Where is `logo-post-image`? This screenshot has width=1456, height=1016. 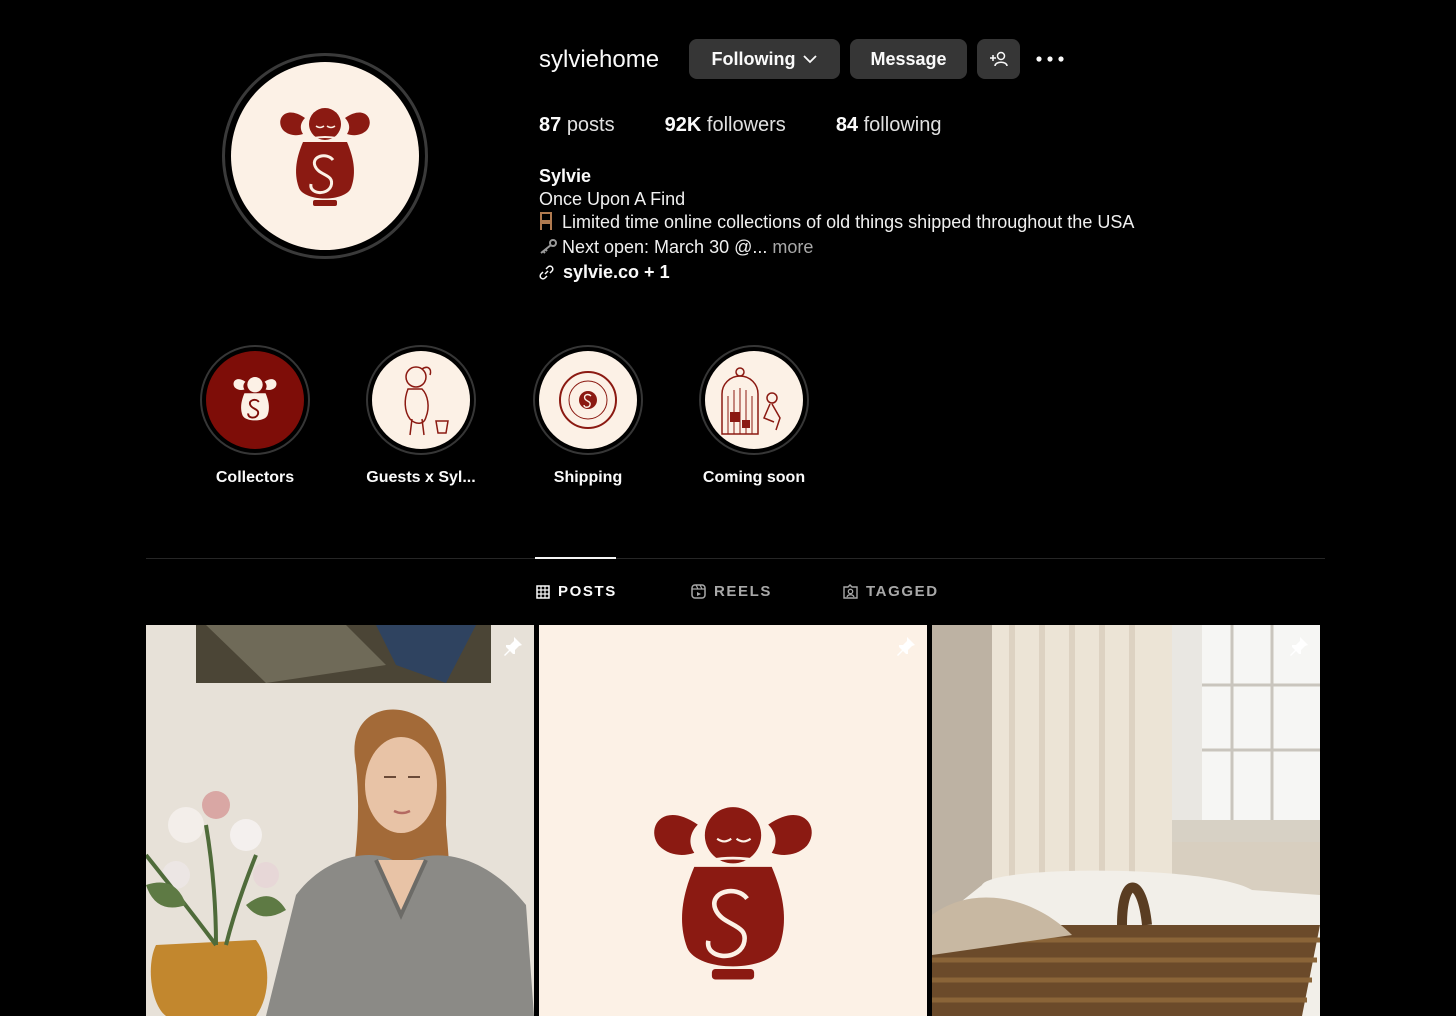
logo-post-image is located at coordinates (733, 820).